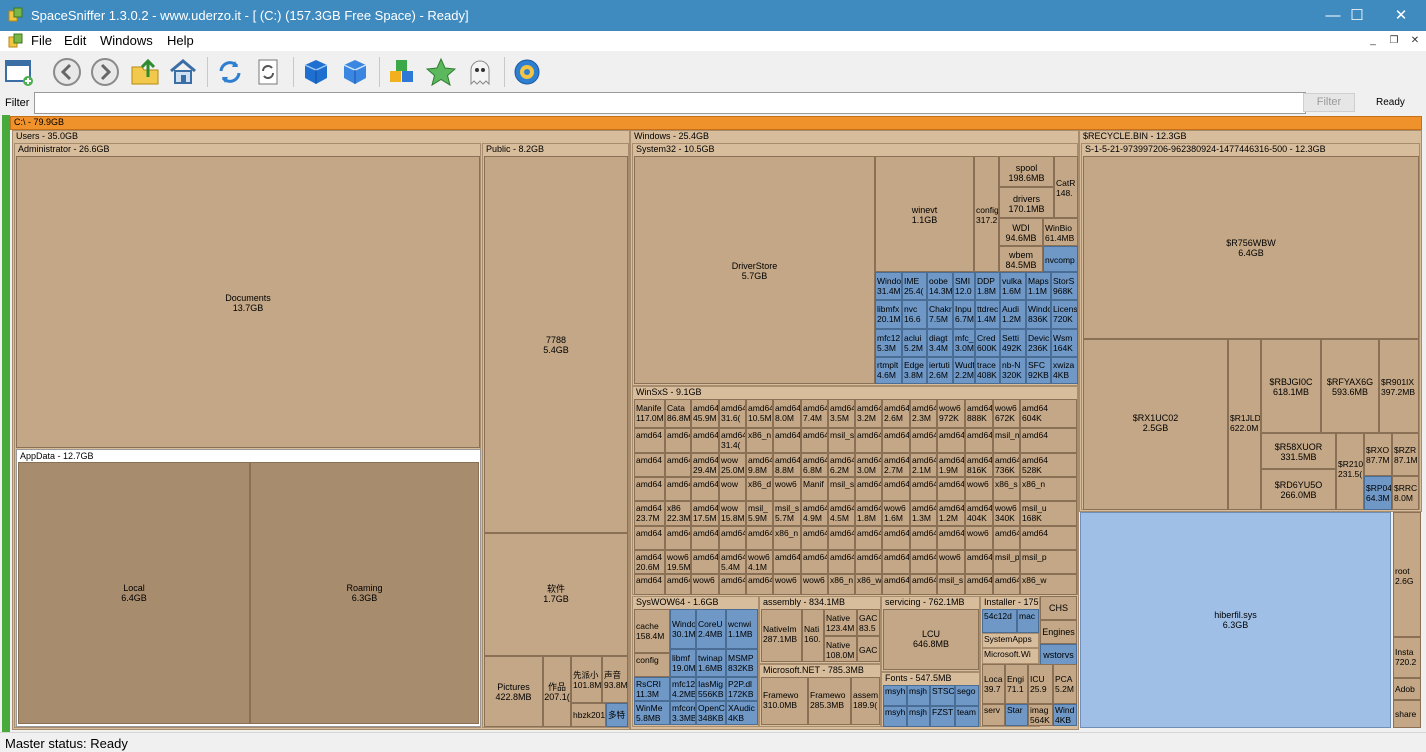 The height and width of the screenshot is (752, 1426). I want to click on folder-winsxs-107: wow6, so click(705, 584).